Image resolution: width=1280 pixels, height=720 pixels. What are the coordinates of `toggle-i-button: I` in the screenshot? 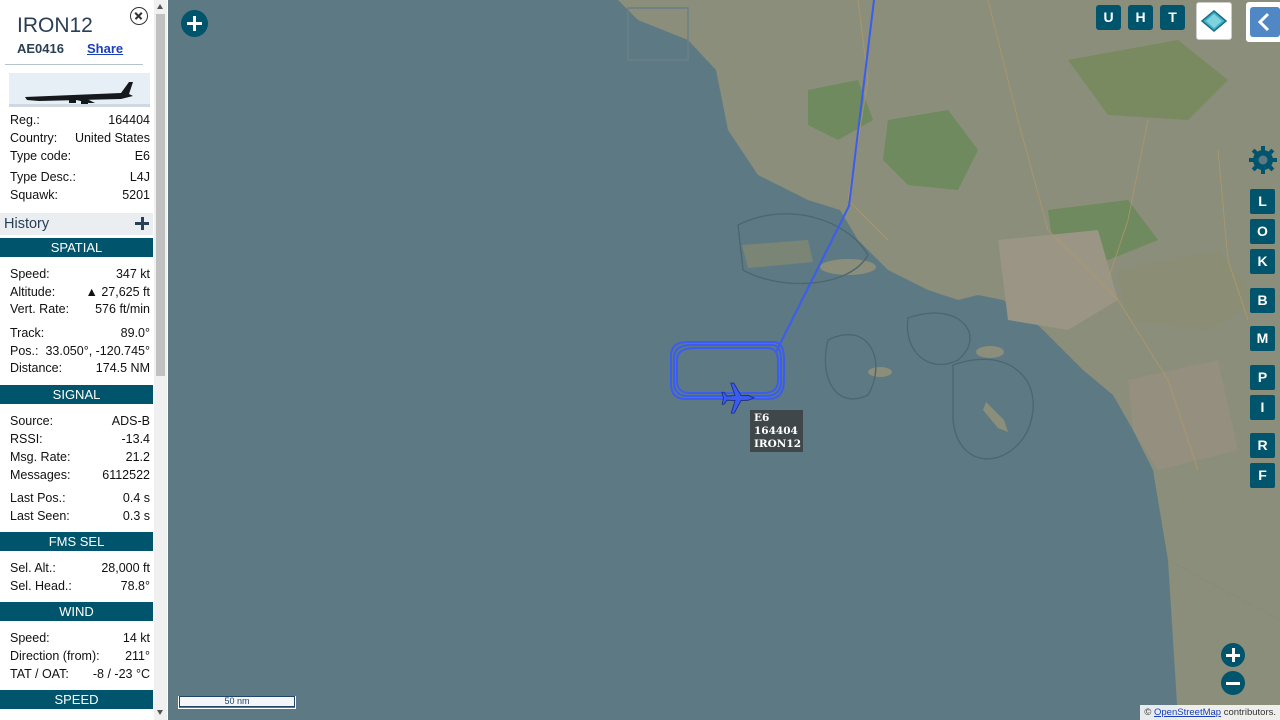 It's located at (1262, 407).